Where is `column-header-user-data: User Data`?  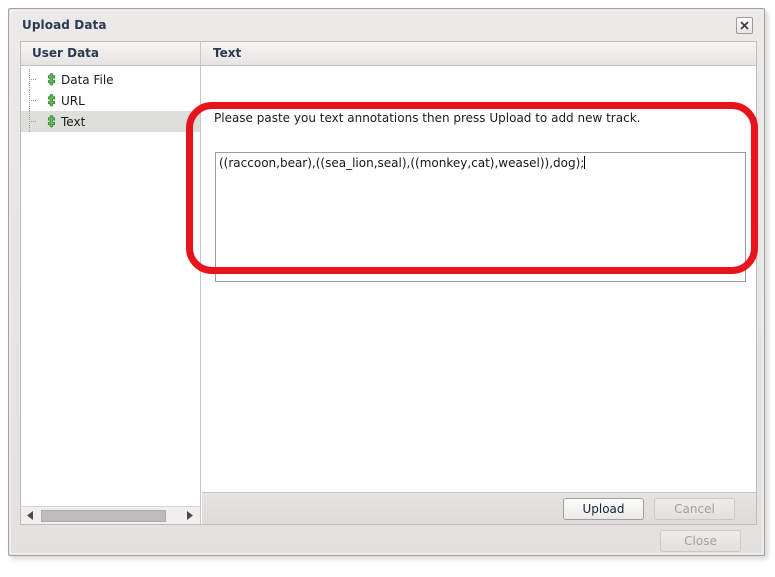 column-header-user-data: User Data is located at coordinates (111, 53).